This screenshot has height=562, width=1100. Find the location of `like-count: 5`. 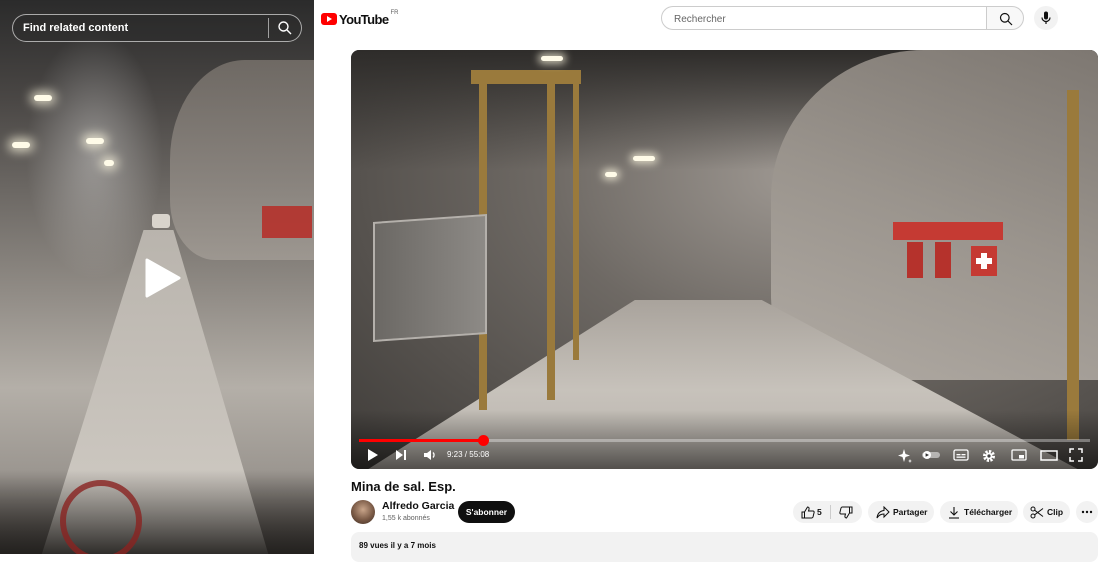

like-count: 5 is located at coordinates (819, 512).